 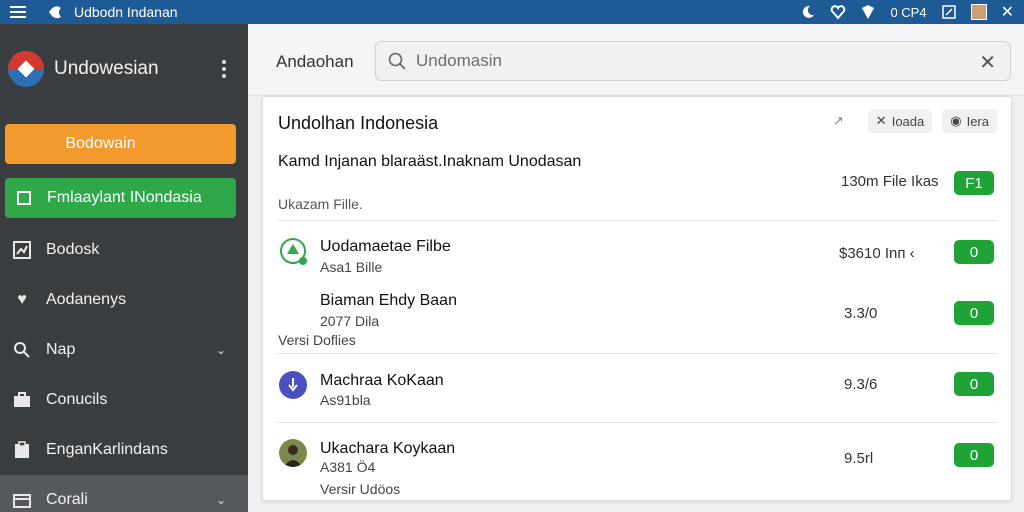 I want to click on card-meta: Ukazam Fille., so click(x=320, y=204).